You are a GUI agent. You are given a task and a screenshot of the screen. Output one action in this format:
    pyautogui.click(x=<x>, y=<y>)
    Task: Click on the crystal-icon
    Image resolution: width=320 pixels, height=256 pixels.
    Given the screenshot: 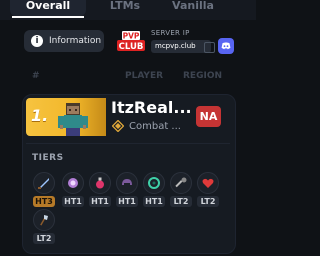 What is the action you would take?
    pyautogui.click(x=154, y=183)
    